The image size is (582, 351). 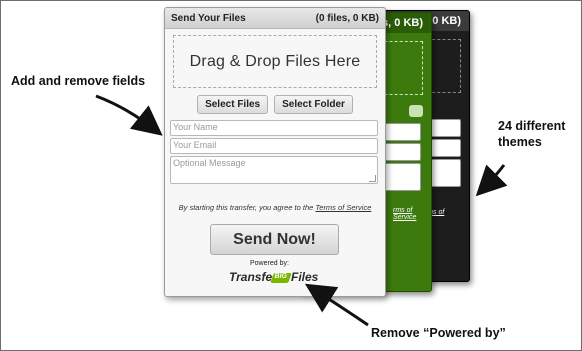 I want to click on annotation-add-remove: Add and remove fields, so click(x=78, y=81).